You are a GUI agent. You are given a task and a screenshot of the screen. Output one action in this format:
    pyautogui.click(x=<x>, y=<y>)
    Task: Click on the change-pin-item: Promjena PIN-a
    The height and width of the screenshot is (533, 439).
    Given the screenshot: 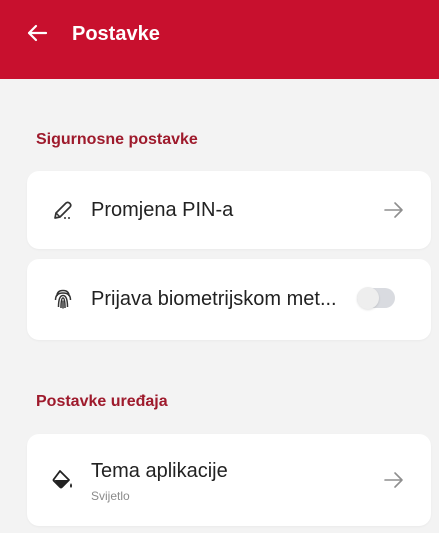 What is the action you would take?
    pyautogui.click(x=229, y=210)
    